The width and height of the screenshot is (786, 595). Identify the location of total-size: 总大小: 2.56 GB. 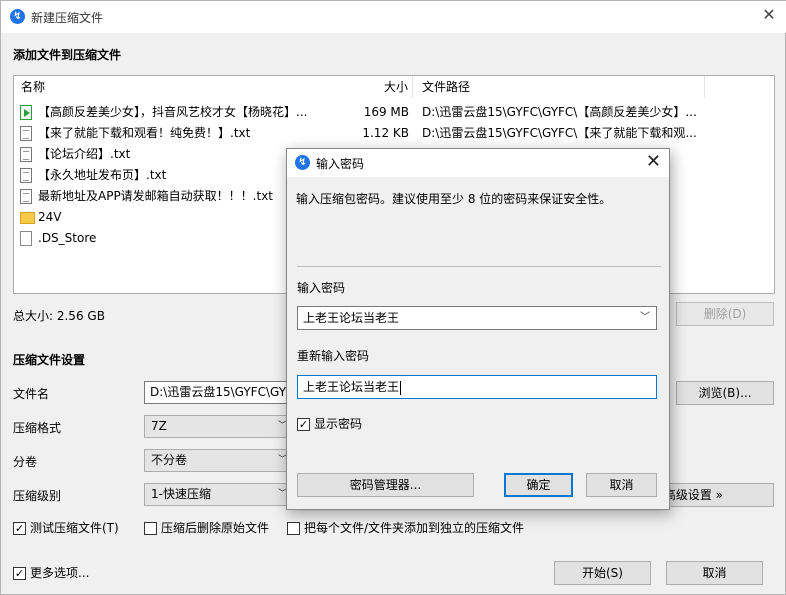
(59, 316).